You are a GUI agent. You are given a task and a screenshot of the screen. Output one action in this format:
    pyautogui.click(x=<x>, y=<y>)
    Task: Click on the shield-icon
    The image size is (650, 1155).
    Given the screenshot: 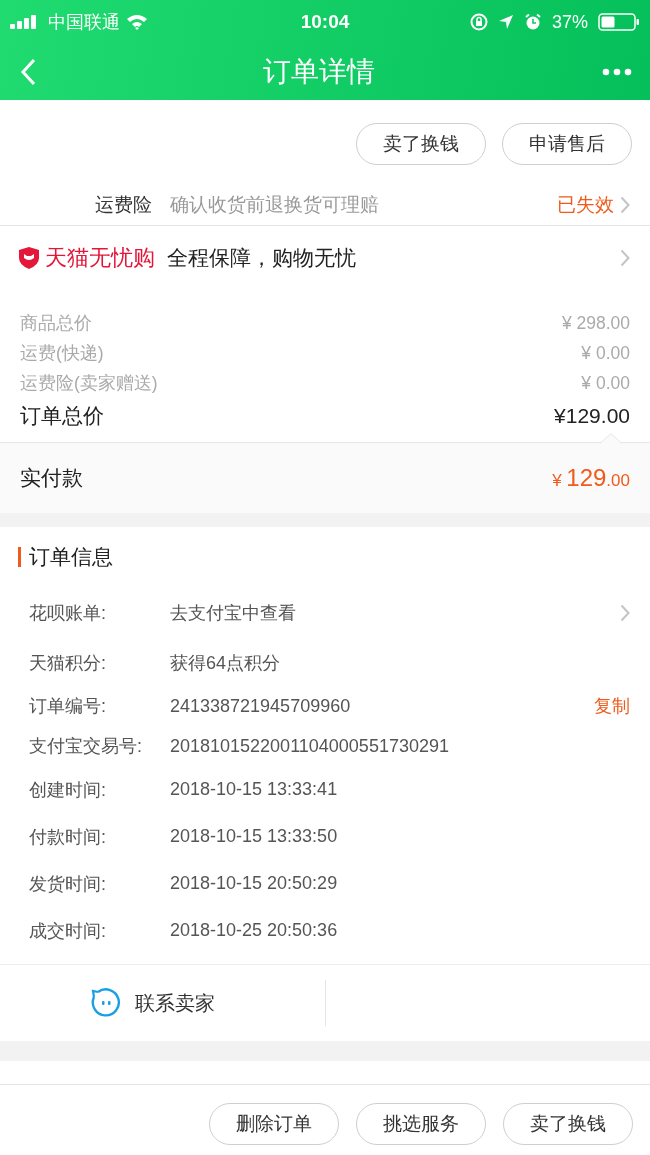 What is the action you would take?
    pyautogui.click(x=29, y=258)
    